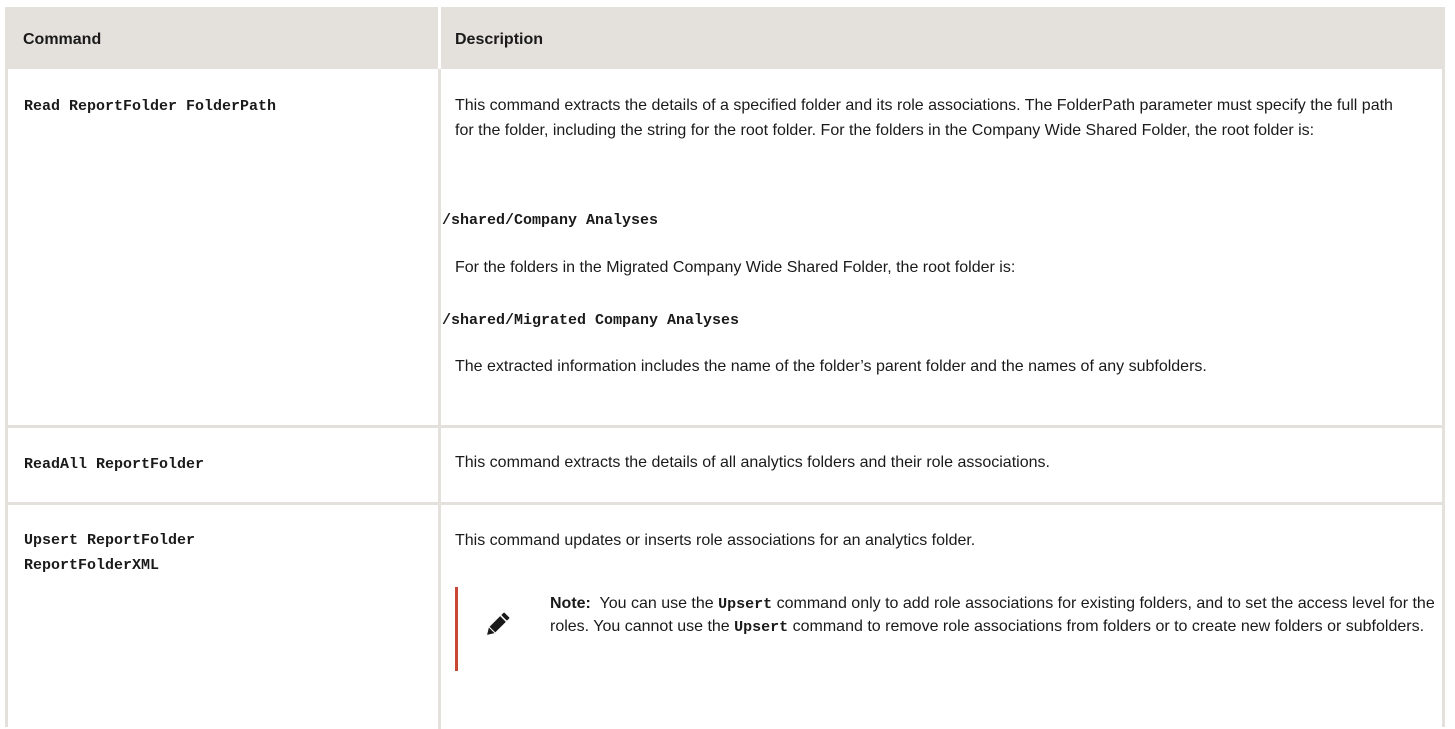 The width and height of the screenshot is (1455, 729). I want to click on command-cell: ReadAll ReportFolder, so click(114, 464).